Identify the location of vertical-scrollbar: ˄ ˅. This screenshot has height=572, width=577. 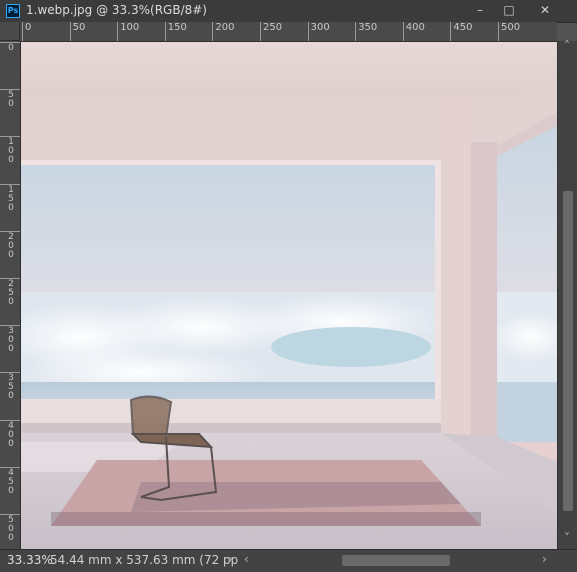
(567, 294).